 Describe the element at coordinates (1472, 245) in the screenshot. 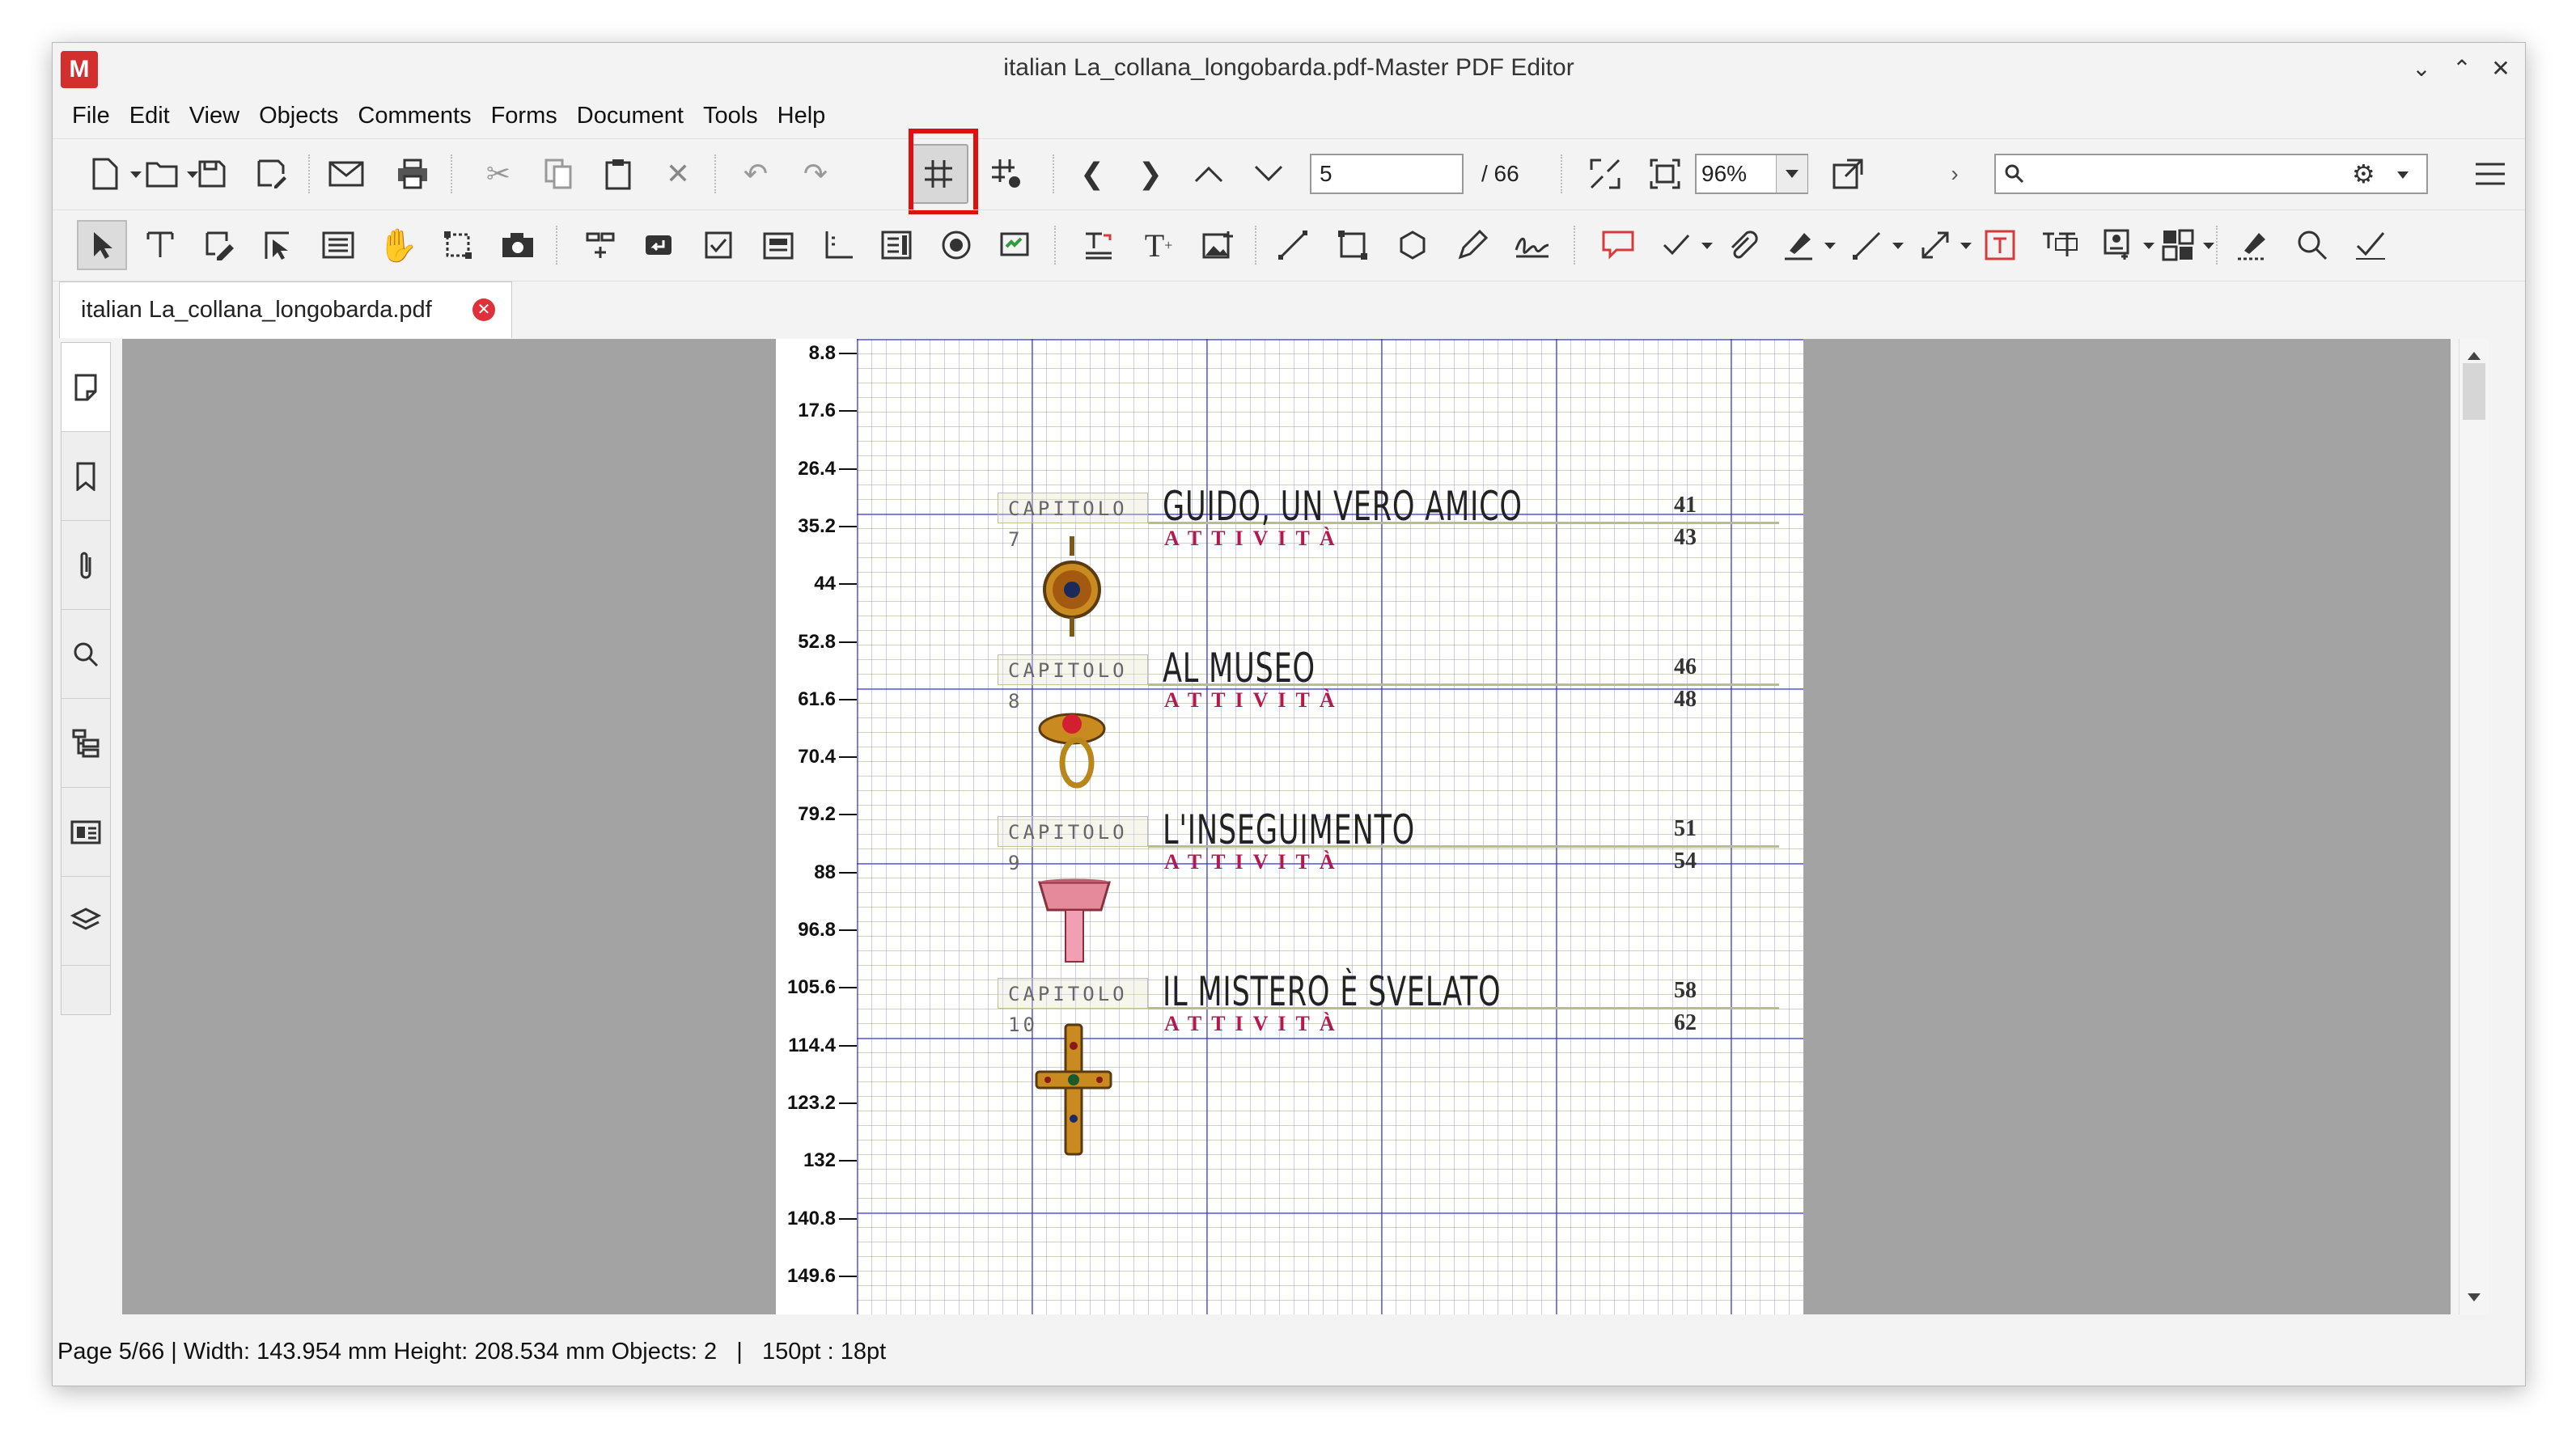

I see `pencil-icon` at that location.